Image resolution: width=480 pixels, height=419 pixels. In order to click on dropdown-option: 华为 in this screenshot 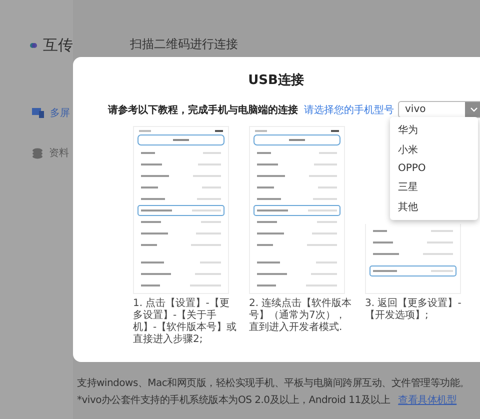, I will do `click(434, 130)`.